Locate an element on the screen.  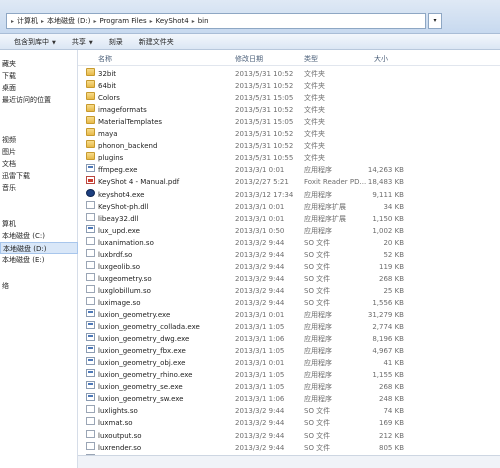
file-row: luxoutput.so 2013/3/2 9:44 SO 文件 212 KB is located at coordinates (289, 435).